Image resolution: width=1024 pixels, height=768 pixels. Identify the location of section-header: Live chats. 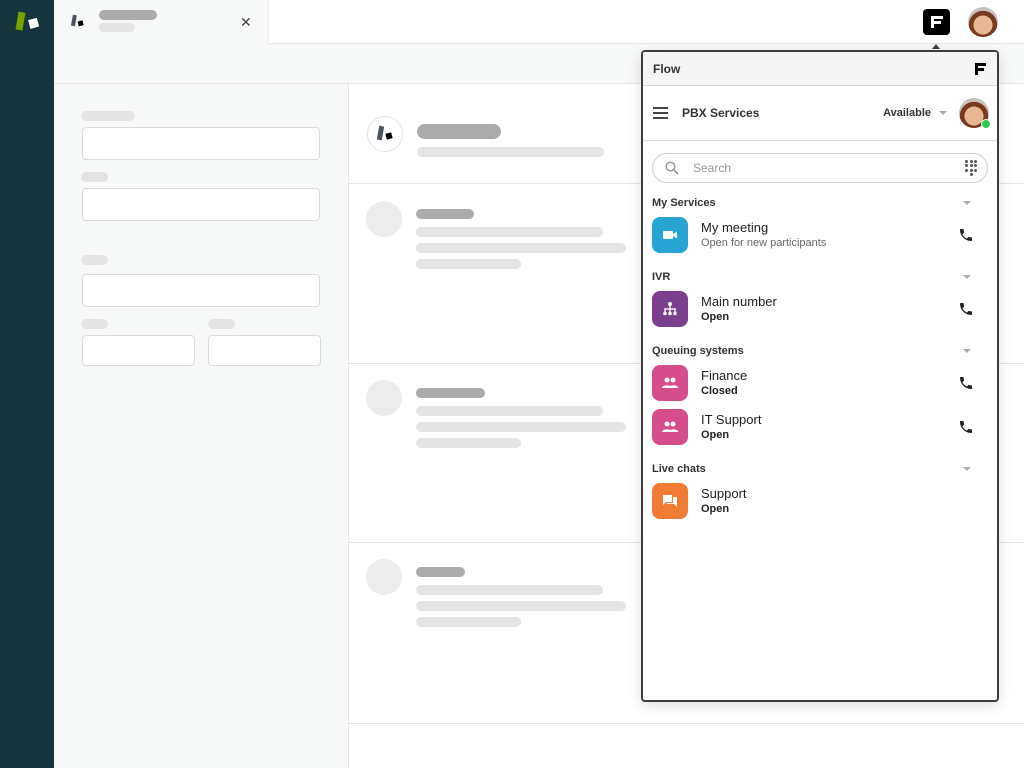
(820, 469).